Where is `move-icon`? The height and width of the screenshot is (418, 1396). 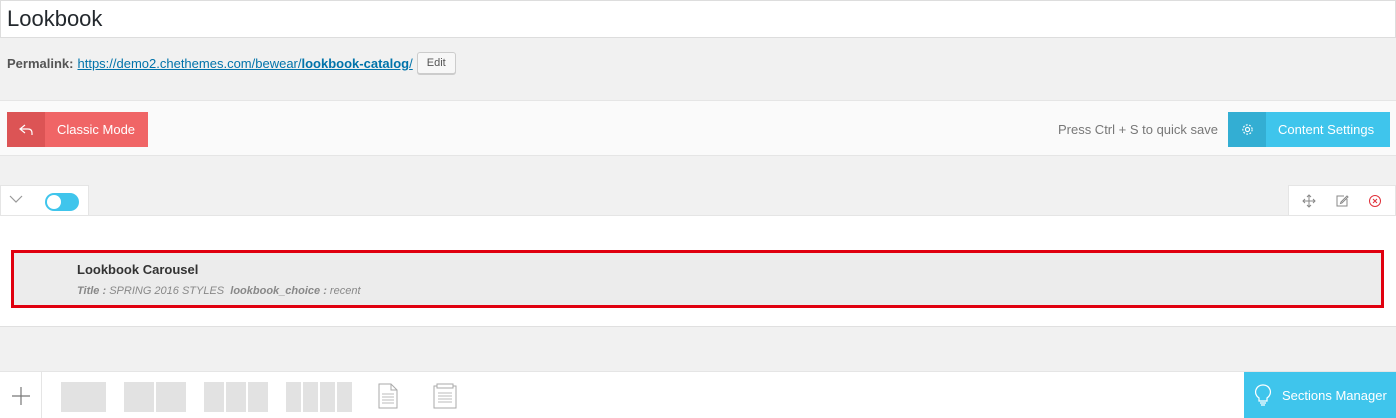
move-icon is located at coordinates (1309, 201).